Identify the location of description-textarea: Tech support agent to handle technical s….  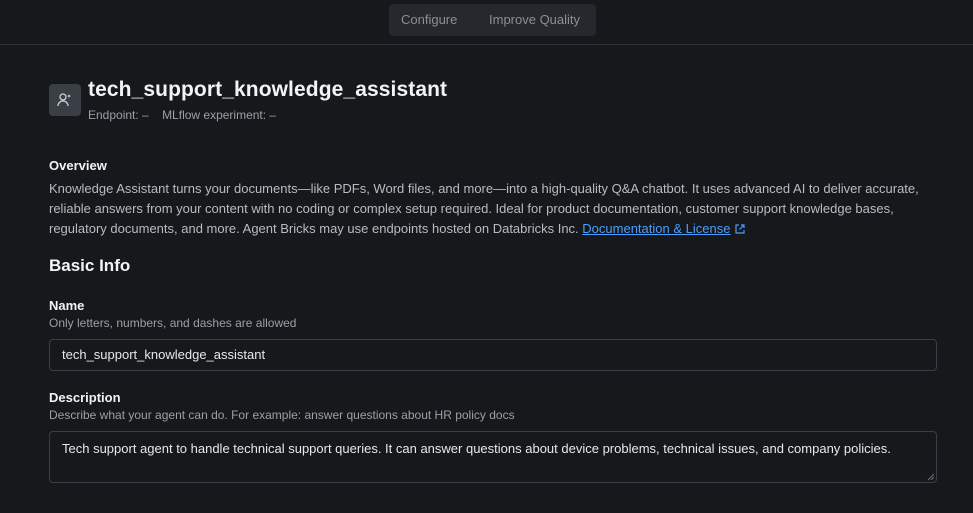
(493, 457).